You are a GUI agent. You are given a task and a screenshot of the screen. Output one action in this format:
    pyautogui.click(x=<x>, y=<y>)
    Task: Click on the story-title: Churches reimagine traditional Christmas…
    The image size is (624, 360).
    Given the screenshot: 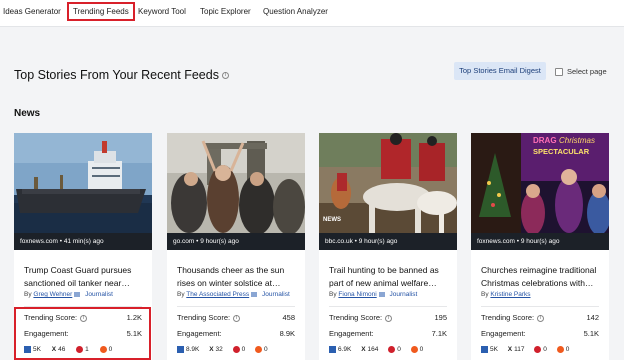 What is the action you would take?
    pyautogui.click(x=543, y=277)
    